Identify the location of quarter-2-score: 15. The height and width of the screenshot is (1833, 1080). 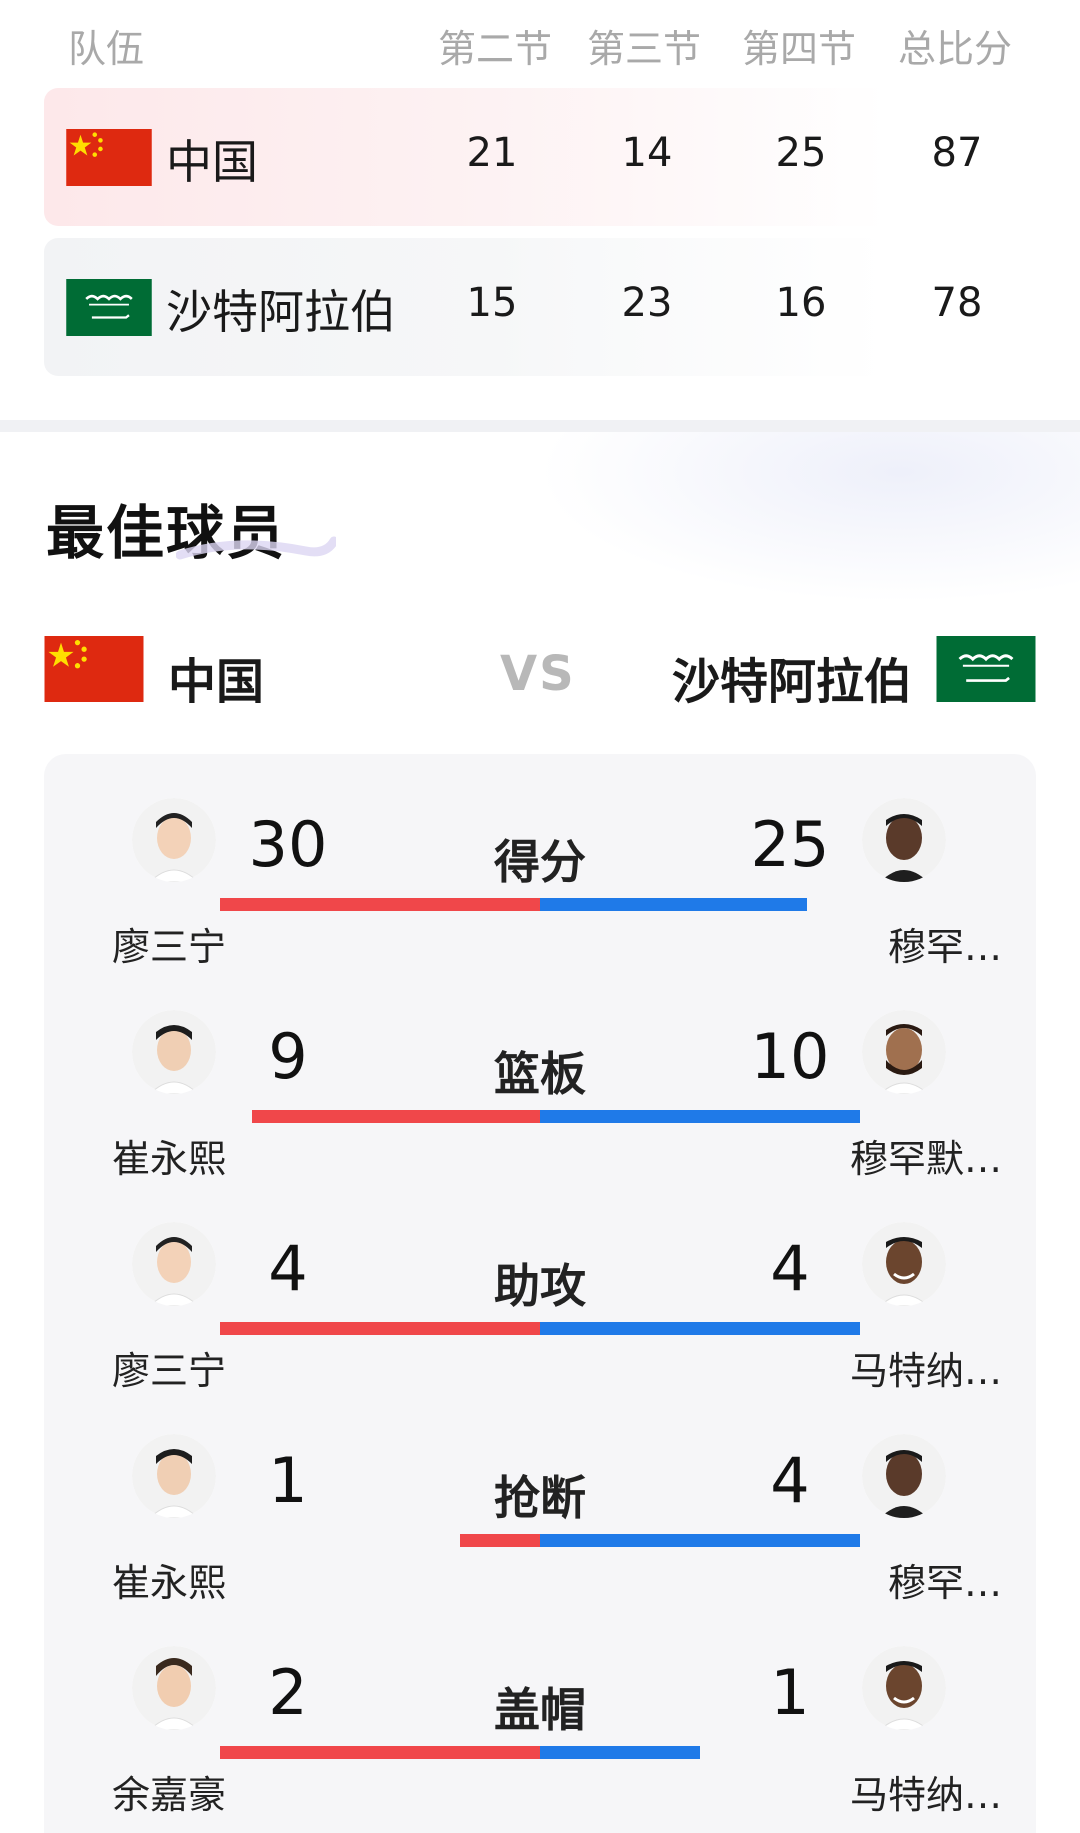
(492, 303).